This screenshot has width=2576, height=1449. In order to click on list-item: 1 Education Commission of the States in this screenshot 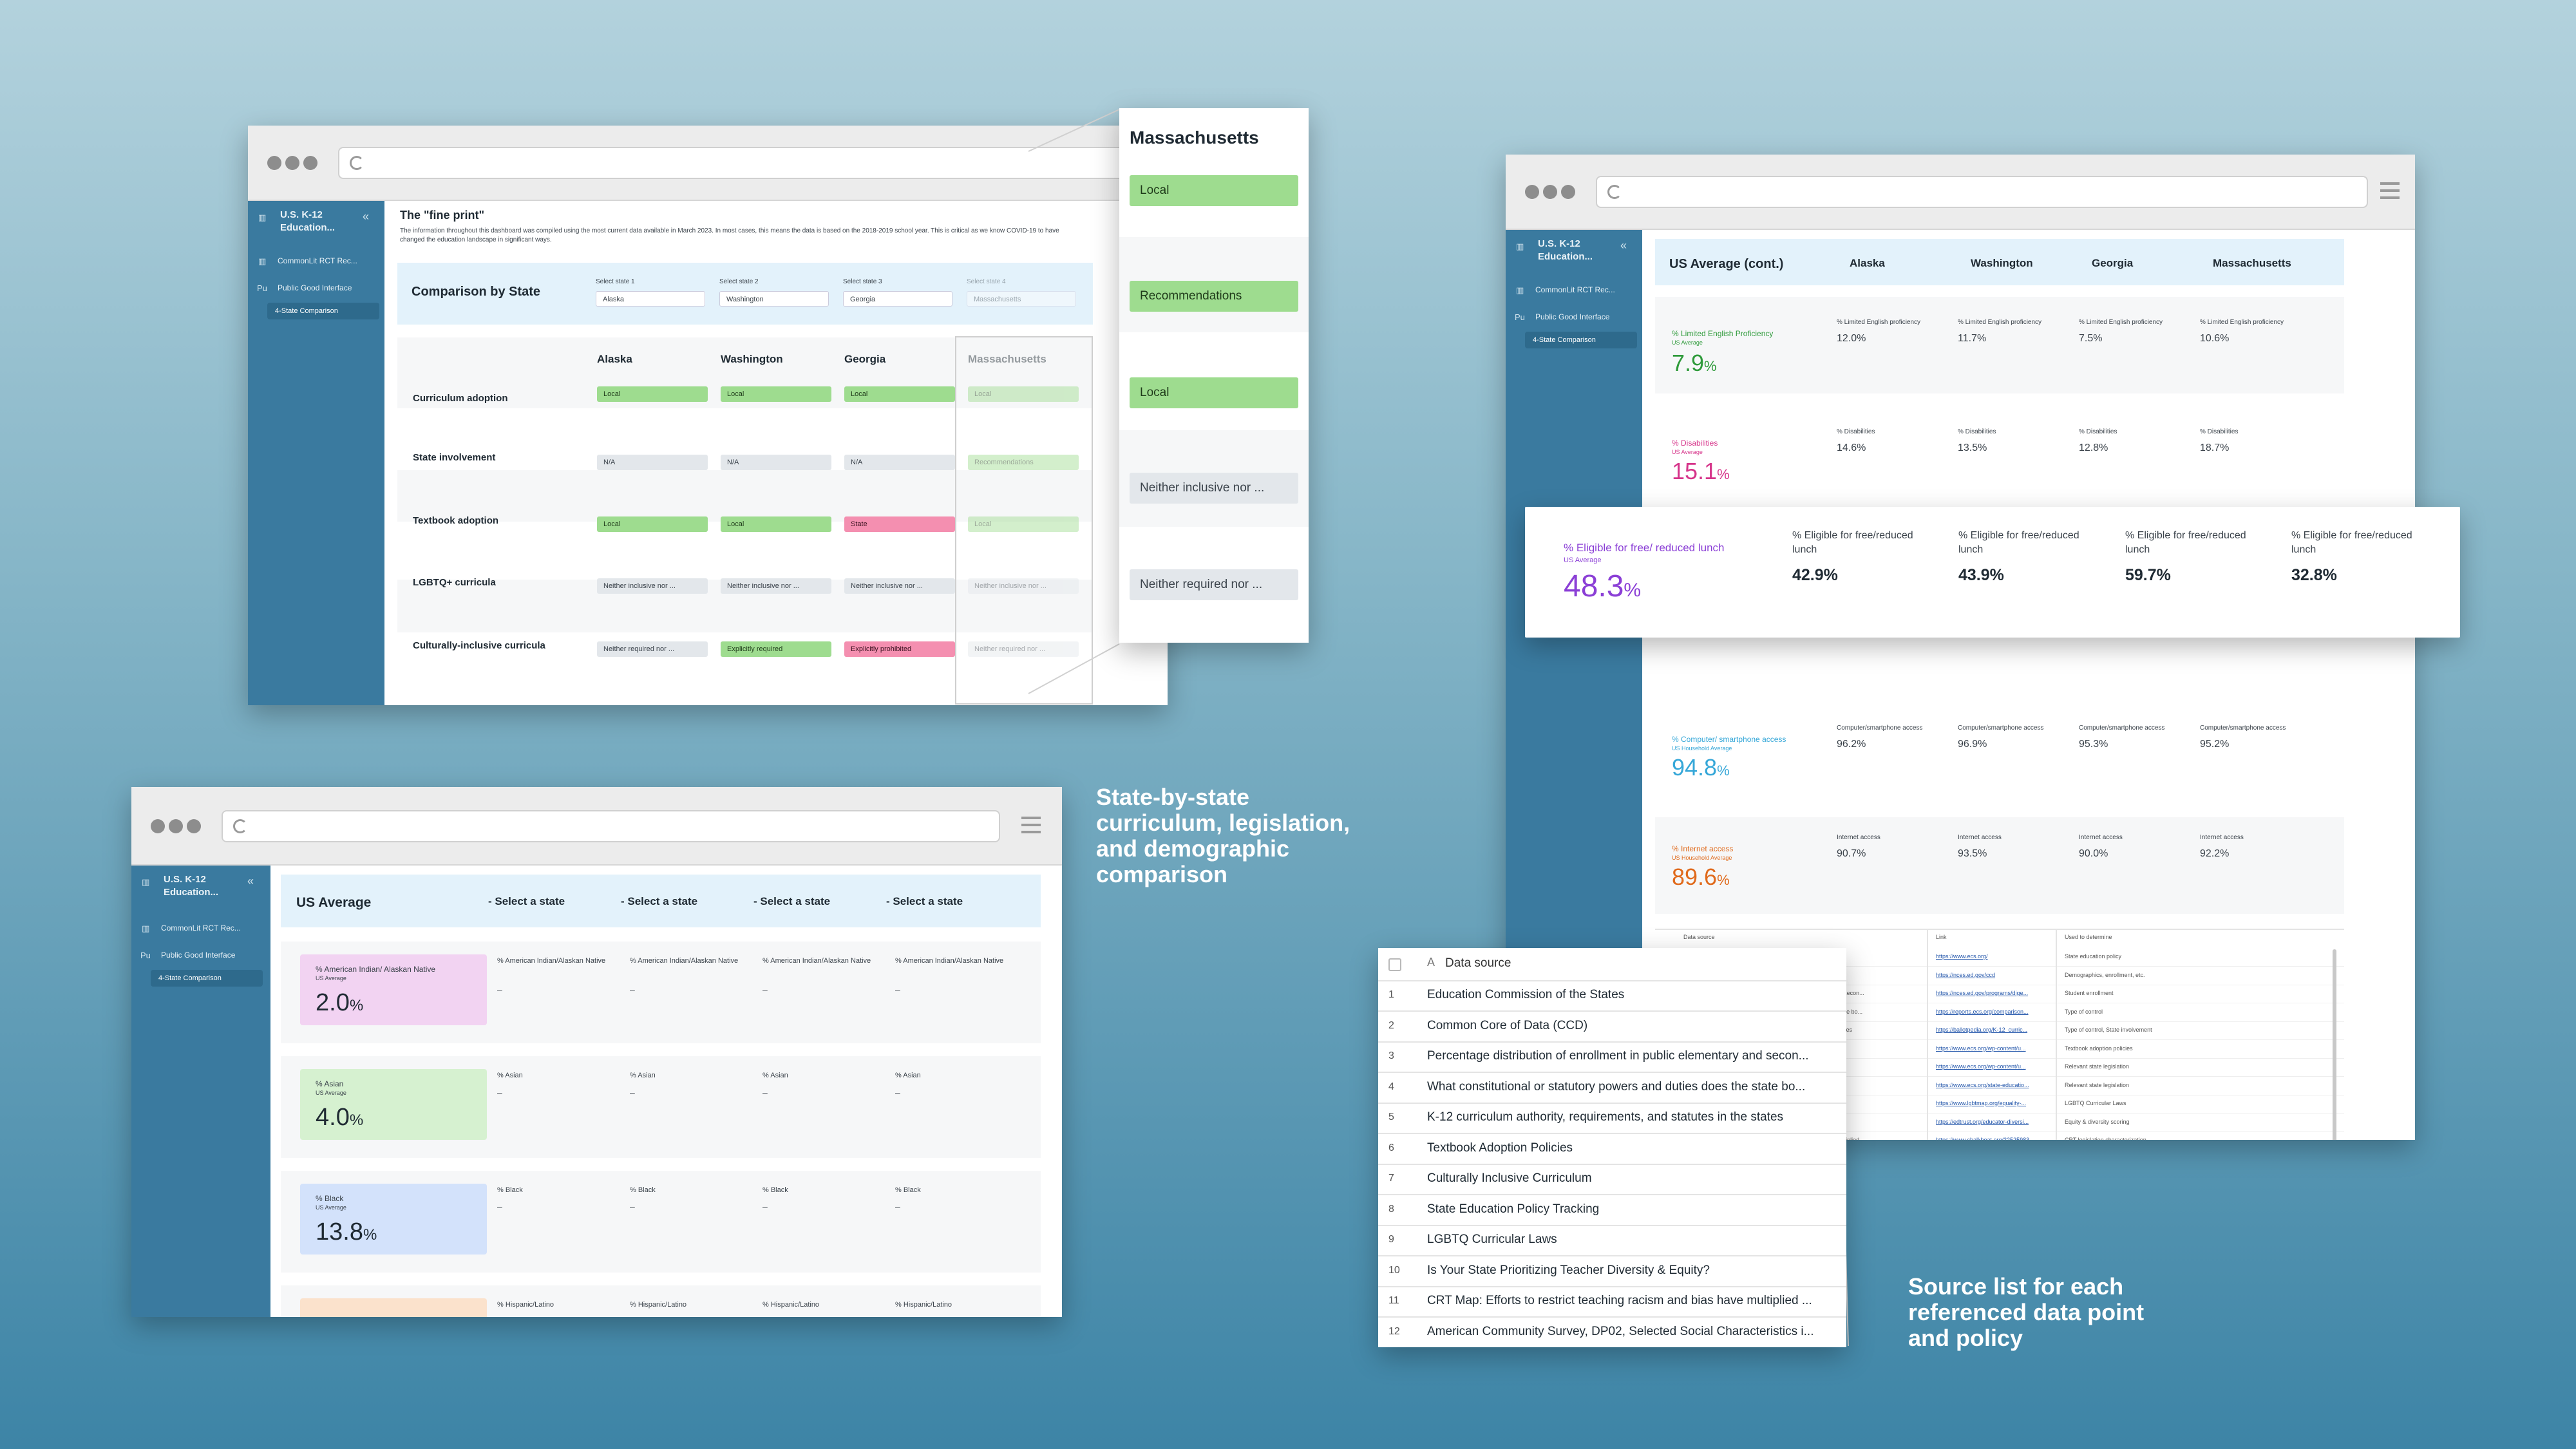, I will do `click(1612, 996)`.